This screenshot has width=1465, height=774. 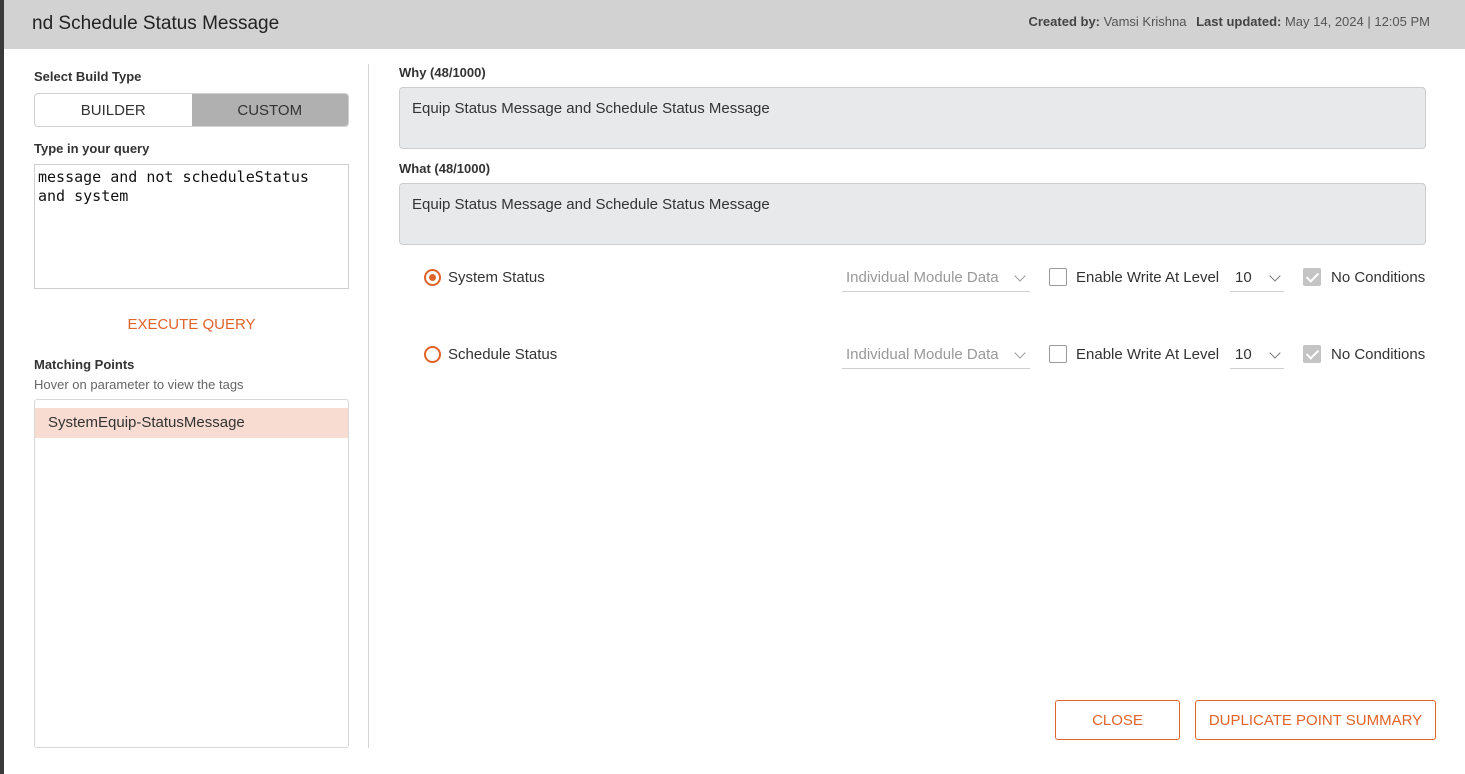 I want to click on duplicate-point-summary-button: DUPLICATE POINT SUMMARY, so click(x=1315, y=720).